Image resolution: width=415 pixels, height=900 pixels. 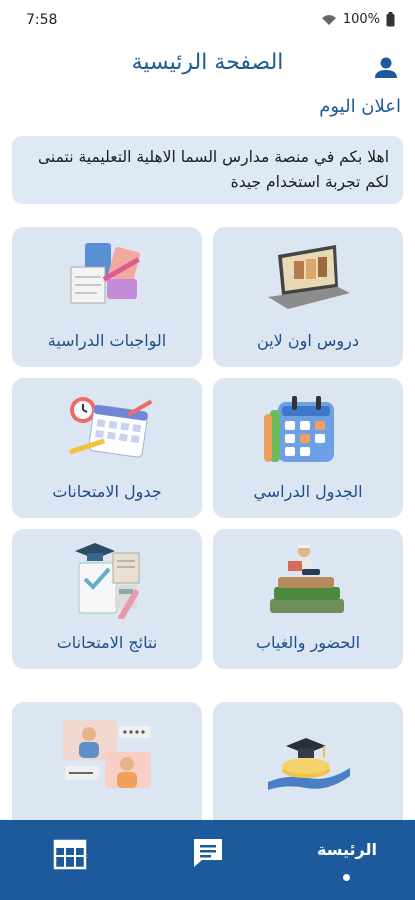 What do you see at coordinates (207, 62) in the screenshot?
I see `page-title: الصفحة الرئيسية` at bounding box center [207, 62].